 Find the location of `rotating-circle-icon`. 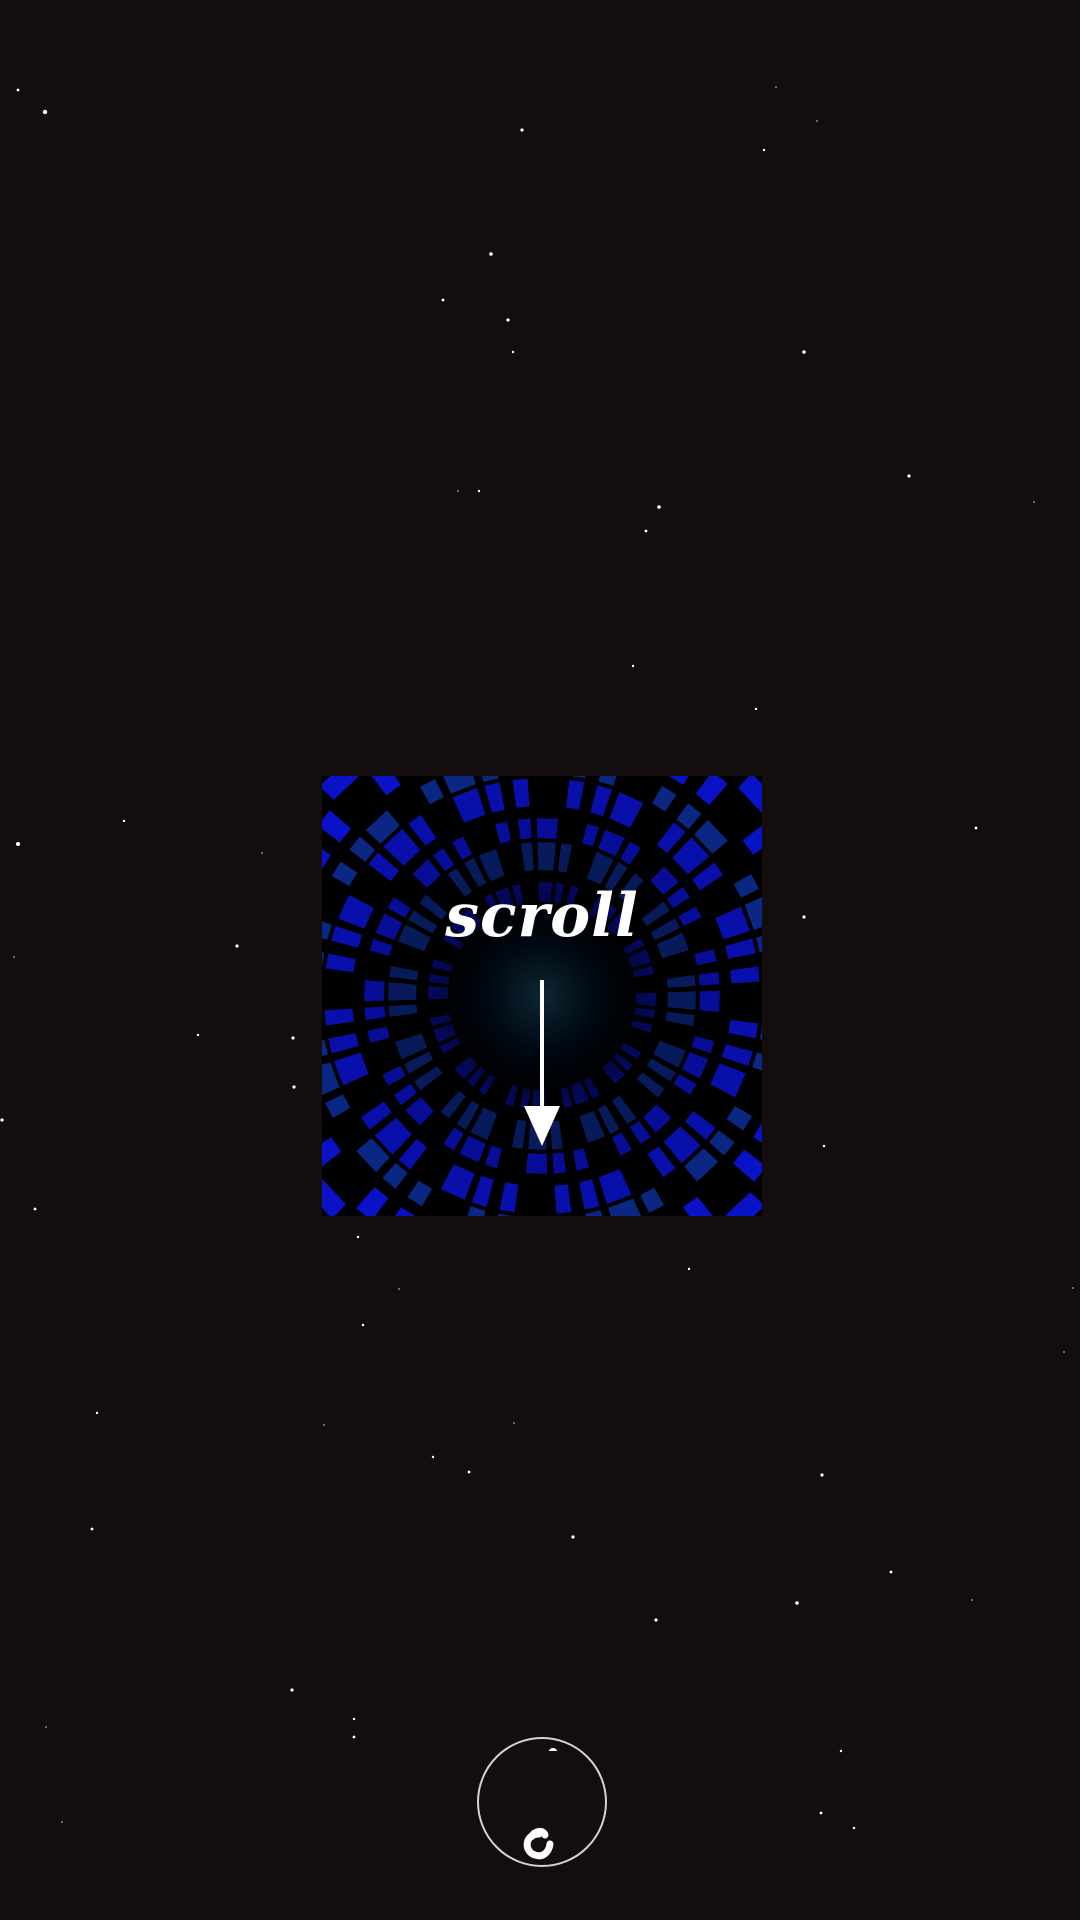

rotating-circle-icon is located at coordinates (540, 1804).